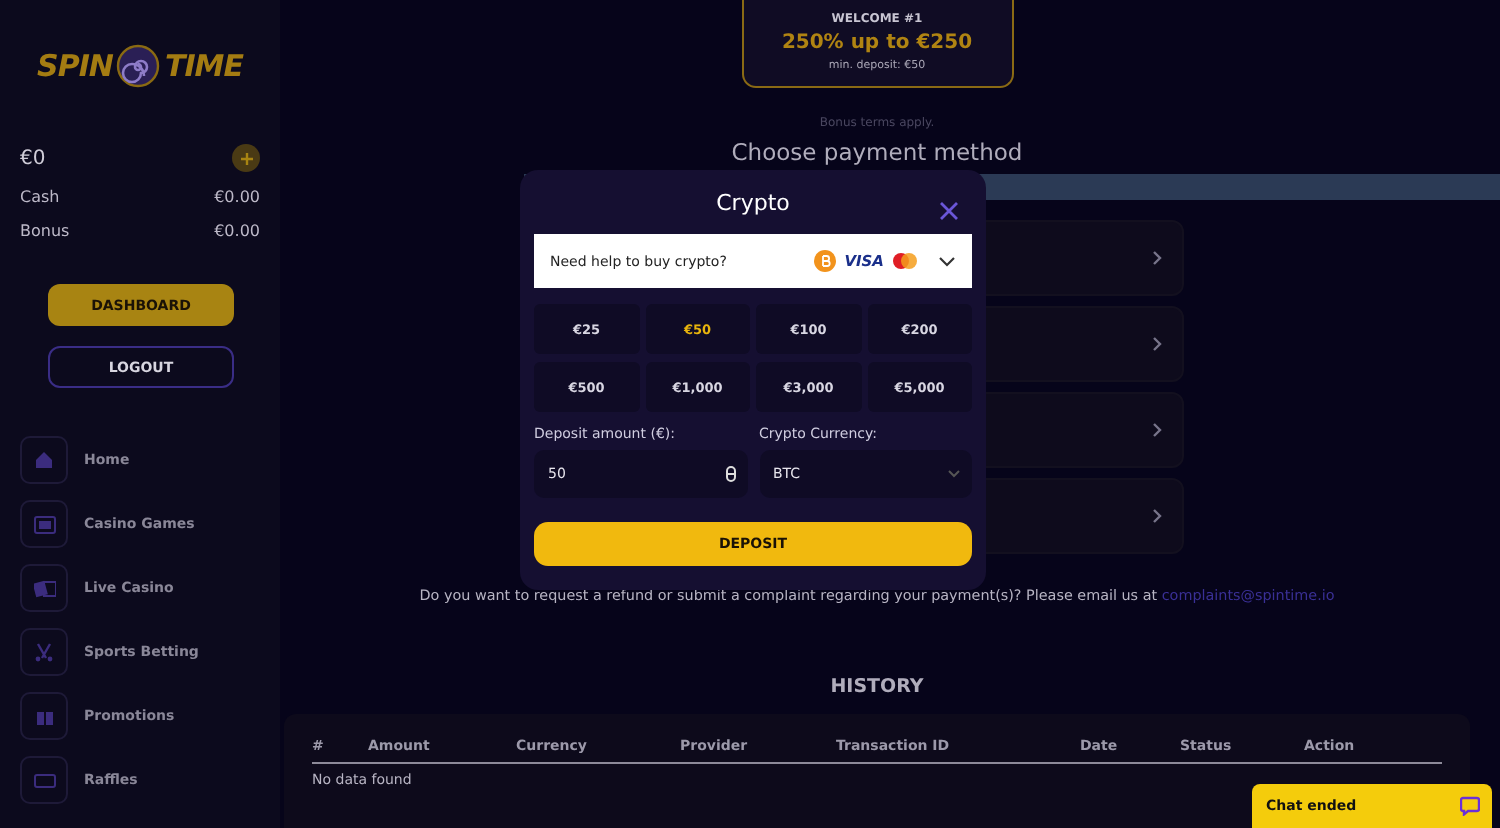 The width and height of the screenshot is (1500, 828). I want to click on promo-offer: 250% up to €250, so click(877, 42).